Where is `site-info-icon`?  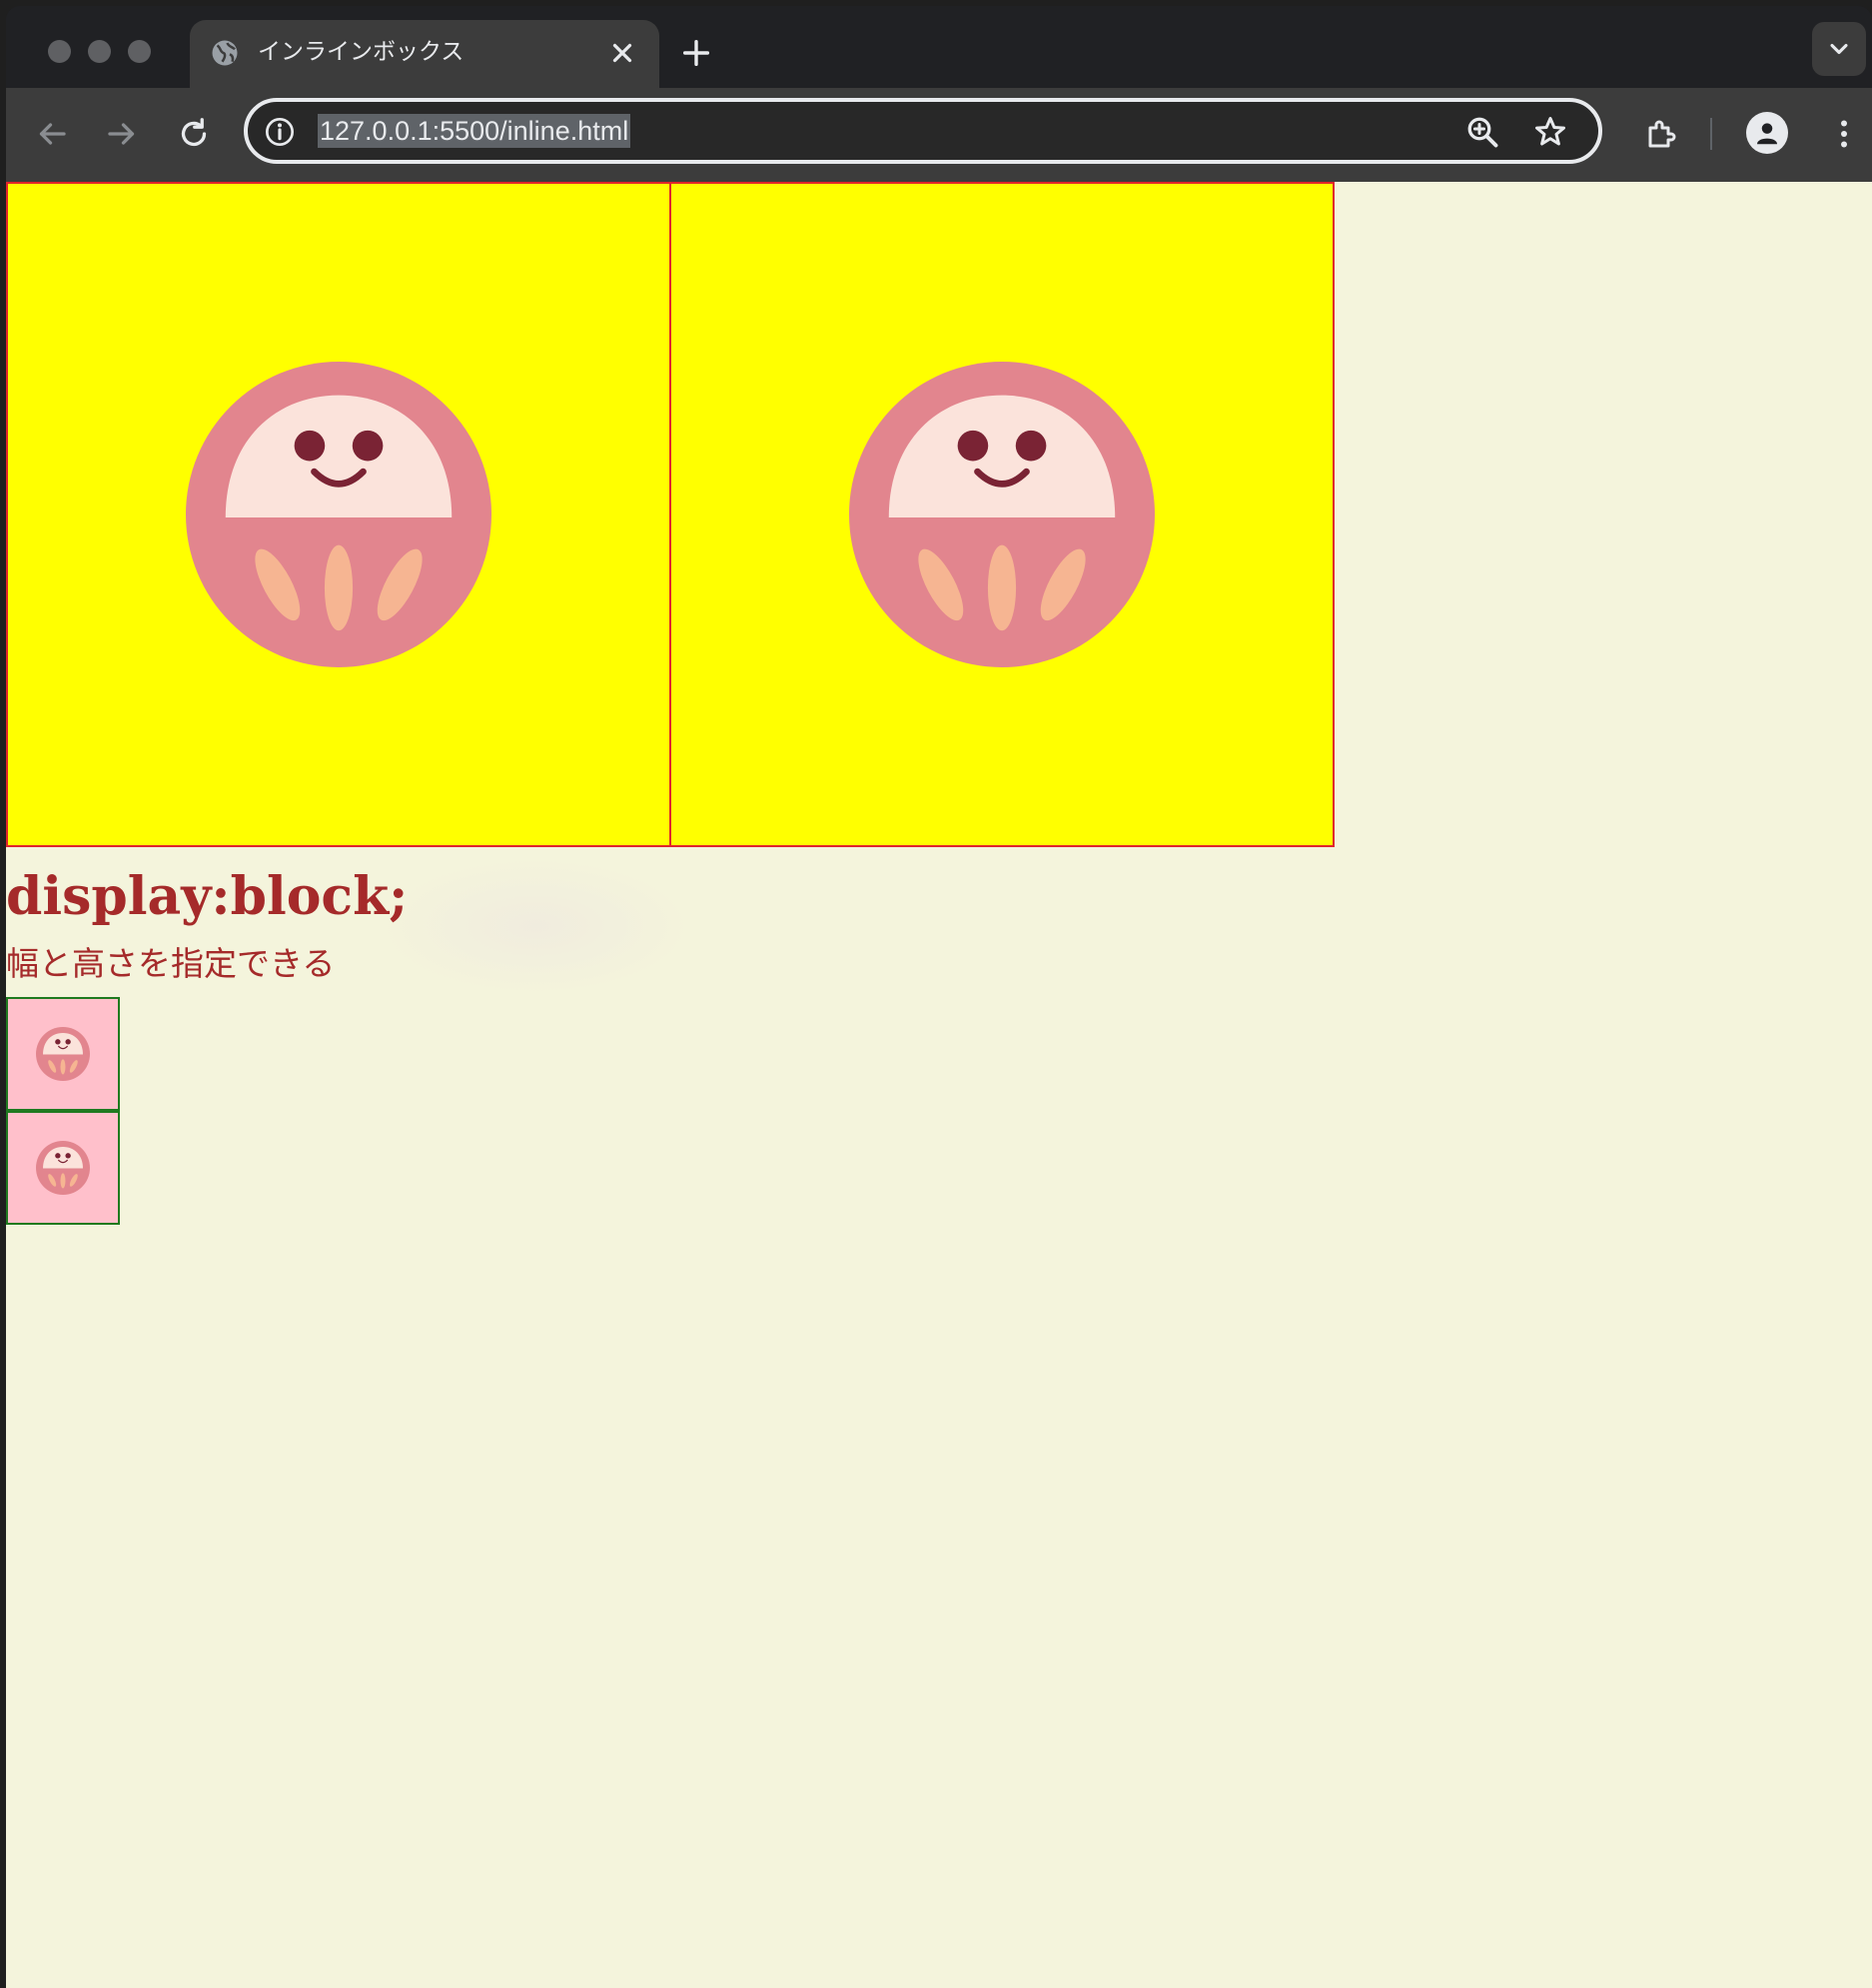
site-info-icon is located at coordinates (280, 132).